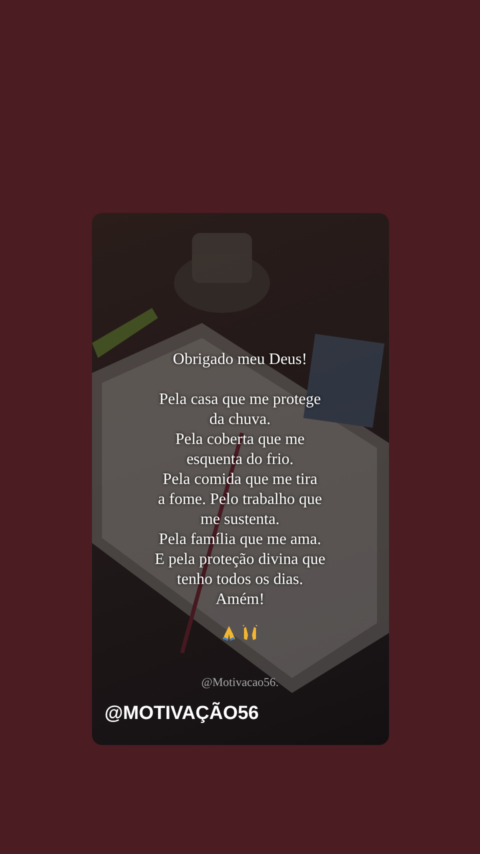 The height and width of the screenshot is (854, 480). What do you see at coordinates (250, 633) in the screenshot?
I see `raised-hands-icon` at bounding box center [250, 633].